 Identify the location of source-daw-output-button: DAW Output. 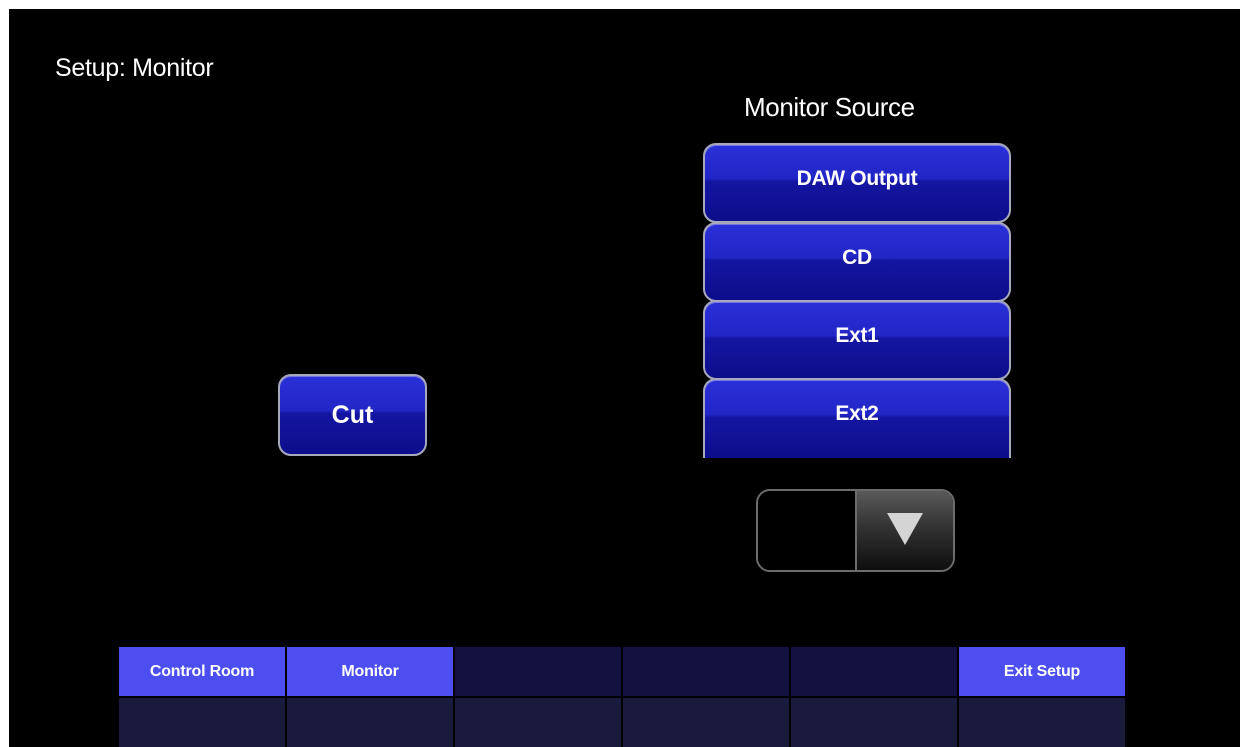
(857, 183).